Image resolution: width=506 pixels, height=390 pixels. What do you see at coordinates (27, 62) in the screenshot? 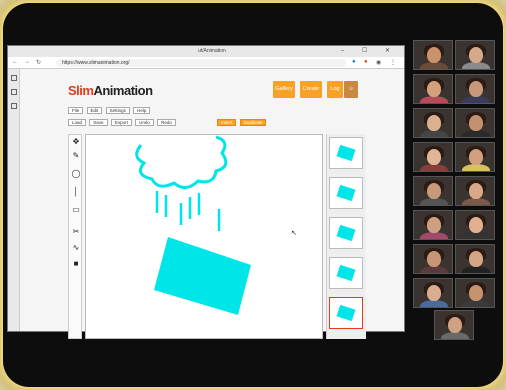
I see `forward-icon: →` at bounding box center [27, 62].